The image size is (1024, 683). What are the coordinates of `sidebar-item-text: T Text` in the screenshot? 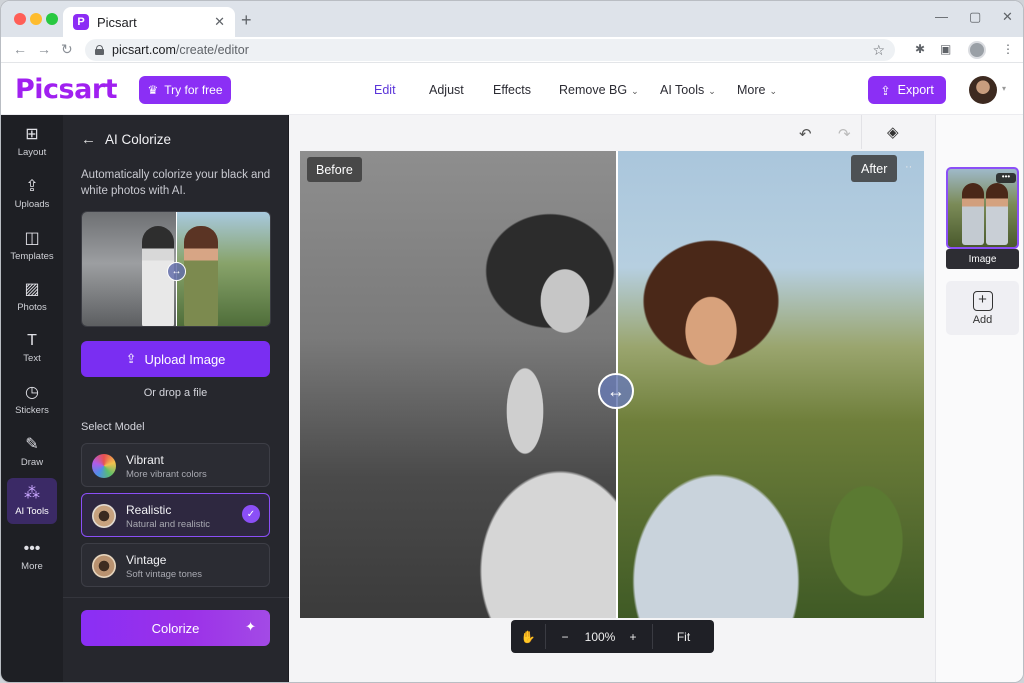 It's located at (32, 348).